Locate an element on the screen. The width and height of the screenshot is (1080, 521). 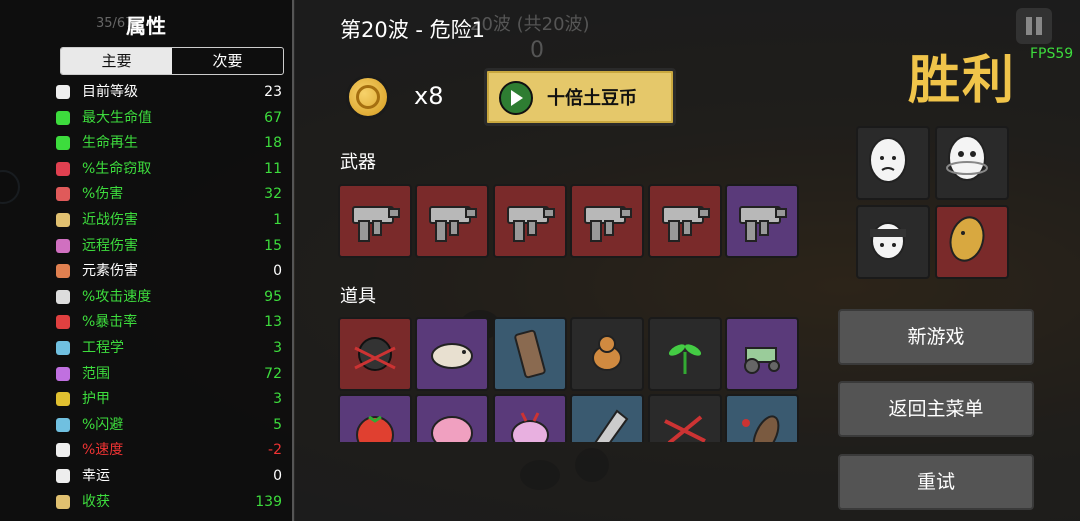
stat-label: 收获 is located at coordinates (96, 501).